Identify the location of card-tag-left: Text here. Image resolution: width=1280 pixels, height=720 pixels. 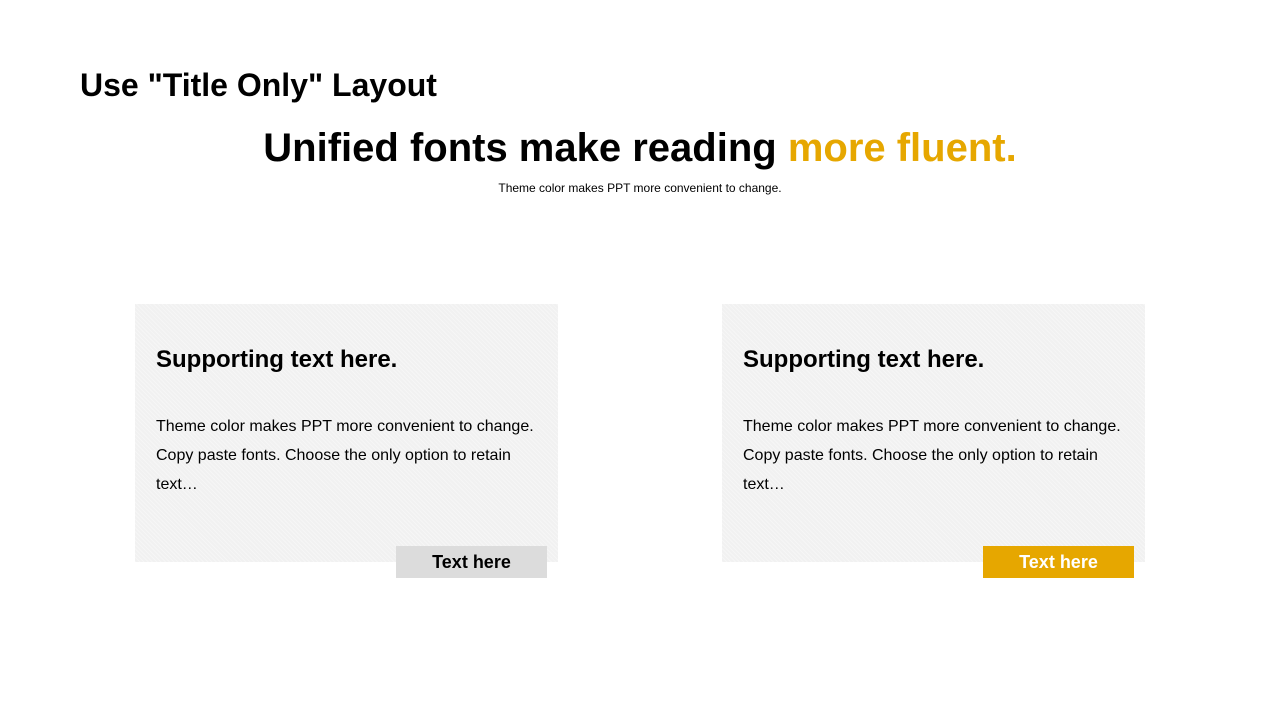
(471, 562).